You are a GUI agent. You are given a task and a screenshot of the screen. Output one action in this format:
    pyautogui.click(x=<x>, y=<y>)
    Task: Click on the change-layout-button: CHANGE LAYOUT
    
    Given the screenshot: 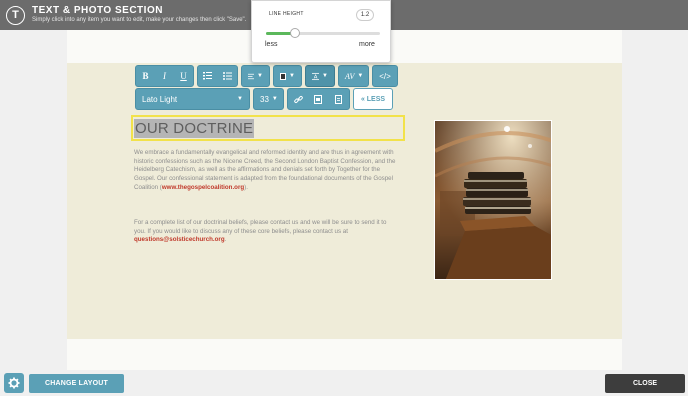 What is the action you would take?
    pyautogui.click(x=76, y=383)
    